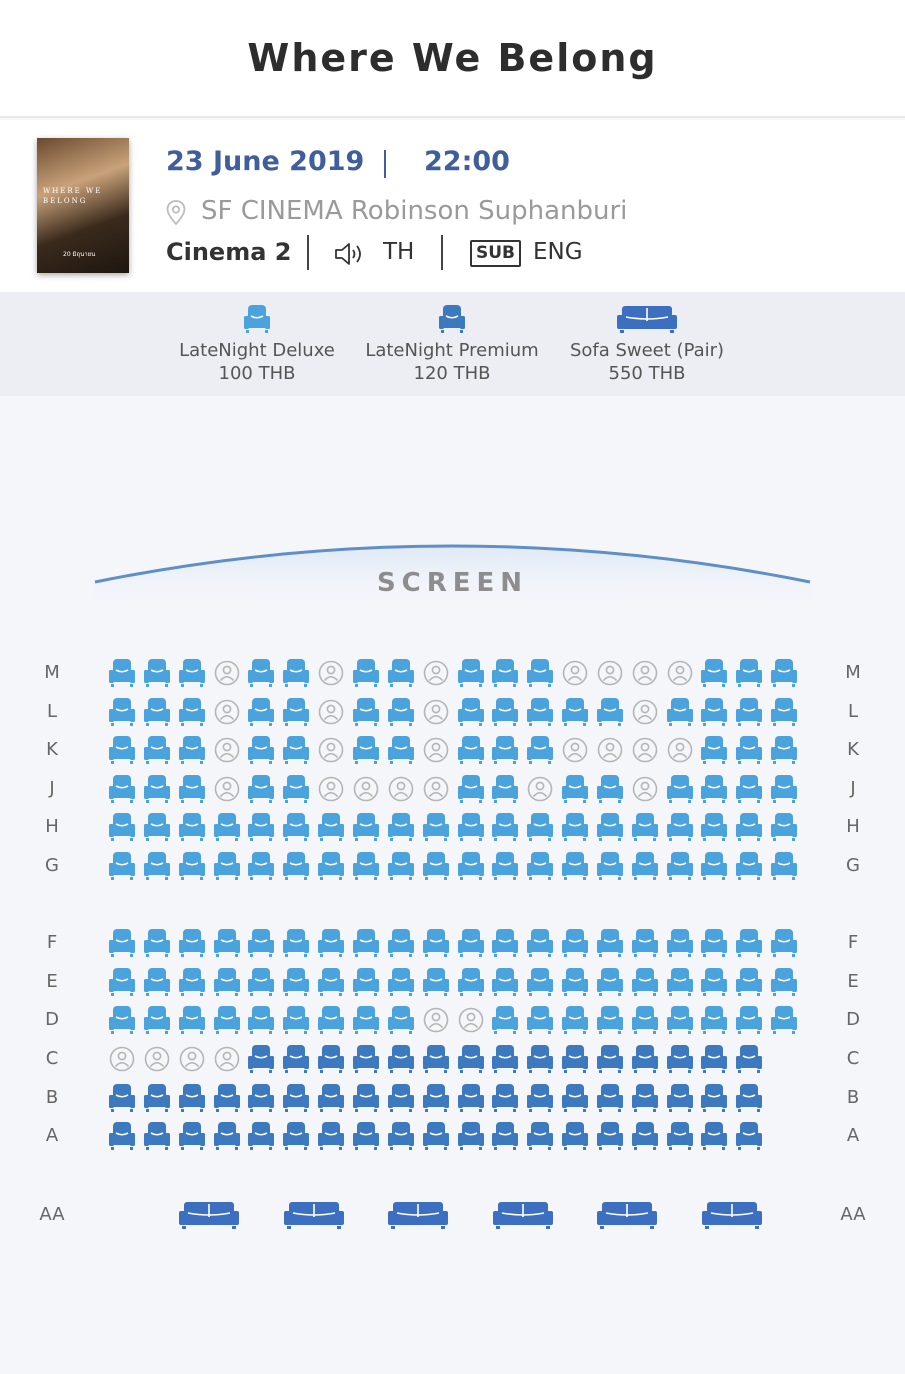 This screenshot has width=905, height=1374. I want to click on seat-j20, so click(784, 791).